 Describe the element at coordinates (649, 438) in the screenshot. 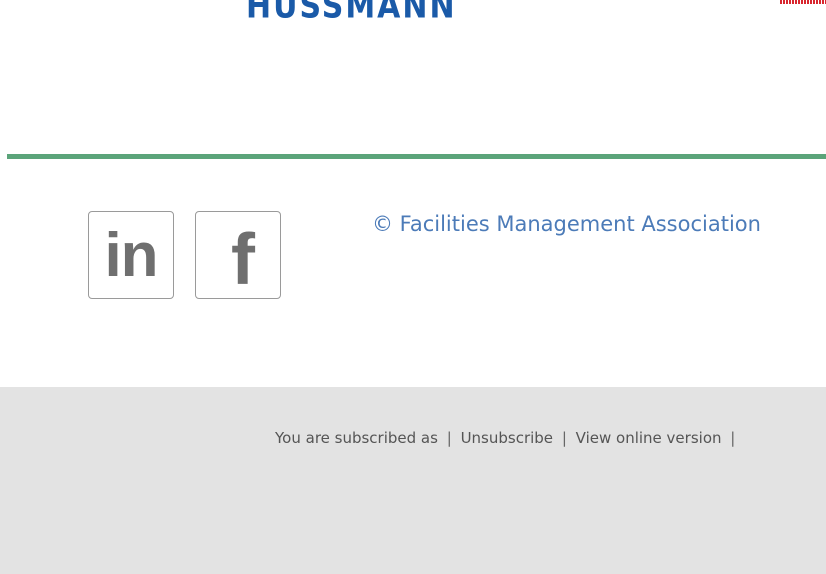

I see `view-online-link: View online version` at that location.